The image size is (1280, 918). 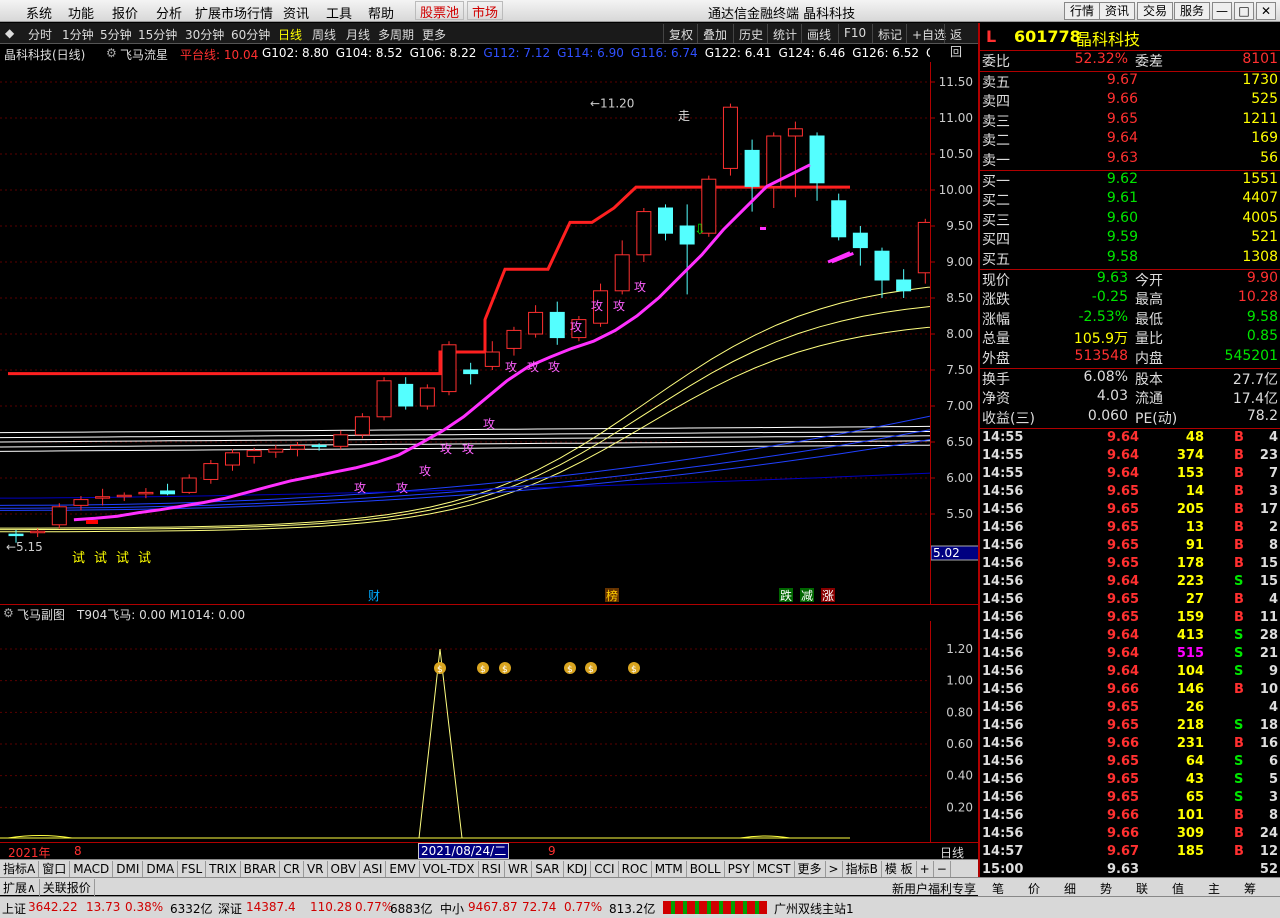 I want to click on indicator-tab: TRIX, so click(x=223, y=869).